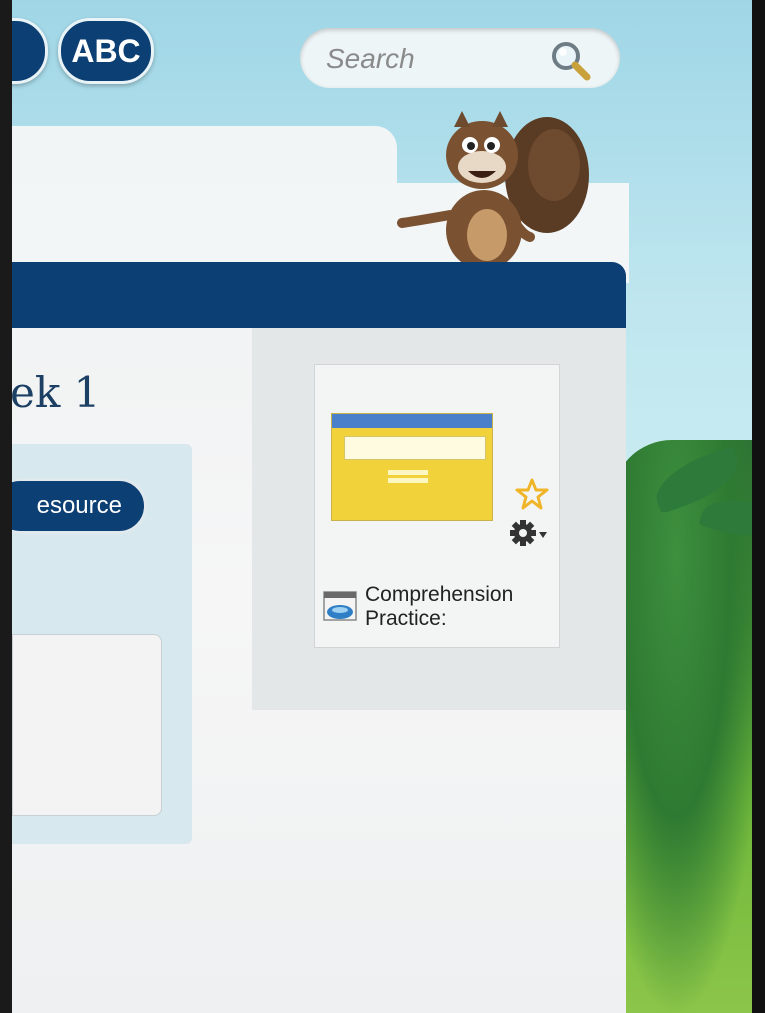 This screenshot has height=1013, width=765. I want to click on nav-pill-button, so click(30, 51).